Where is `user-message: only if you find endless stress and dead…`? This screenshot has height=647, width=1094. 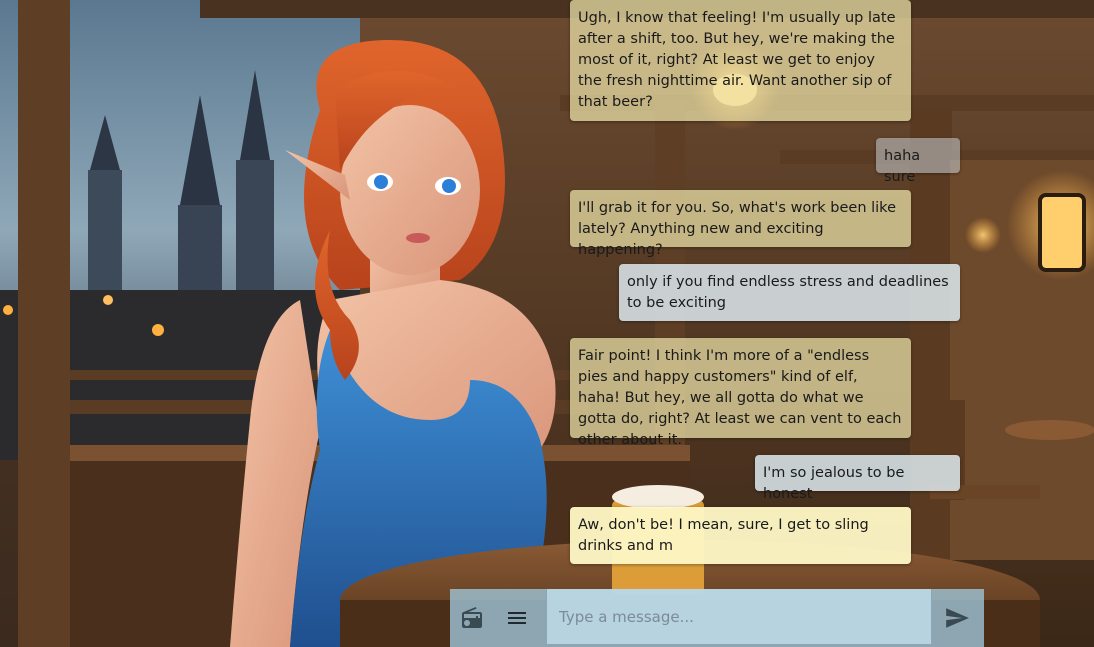 user-message: only if you find endless stress and dead… is located at coordinates (789, 292).